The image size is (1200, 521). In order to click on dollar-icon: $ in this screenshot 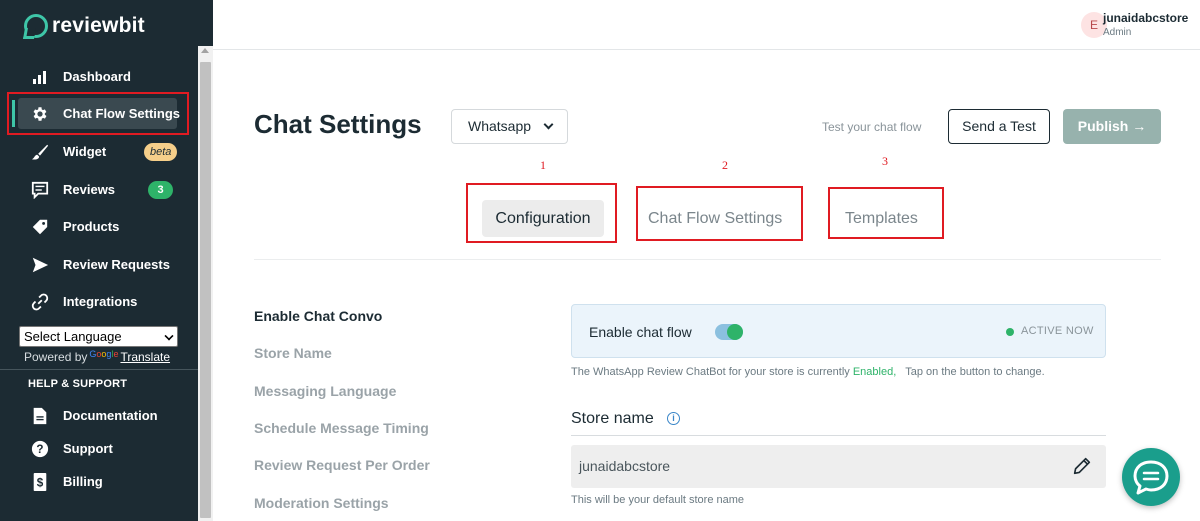, I will do `click(40, 482)`.